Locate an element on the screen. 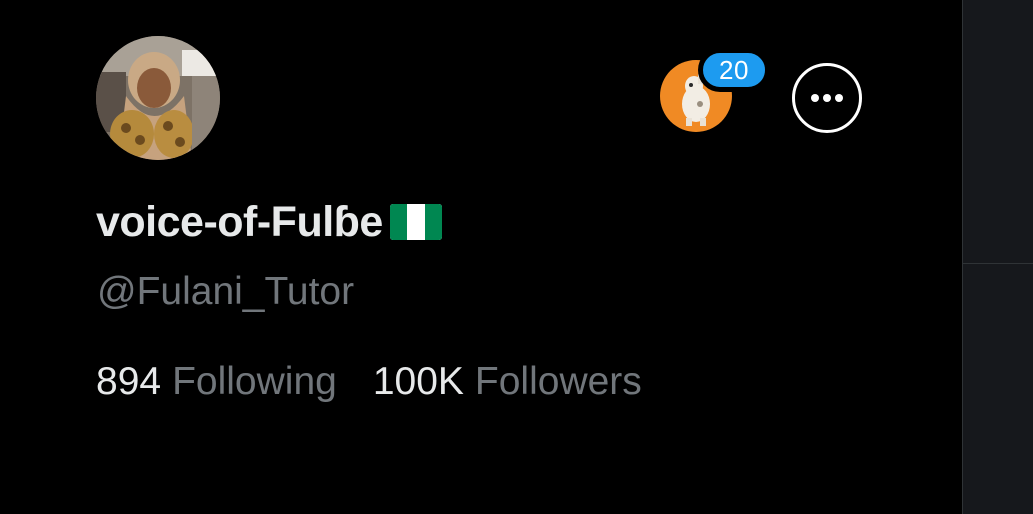 This screenshot has width=1033, height=514. following-link: 894 Following is located at coordinates (216, 382).